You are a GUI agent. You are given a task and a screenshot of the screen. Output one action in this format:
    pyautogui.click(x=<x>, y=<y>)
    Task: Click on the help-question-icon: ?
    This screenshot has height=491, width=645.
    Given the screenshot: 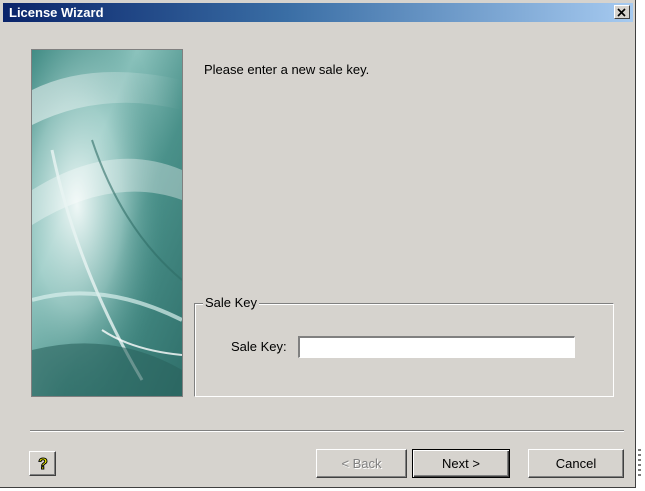 What is the action you would take?
    pyautogui.click(x=43, y=464)
    